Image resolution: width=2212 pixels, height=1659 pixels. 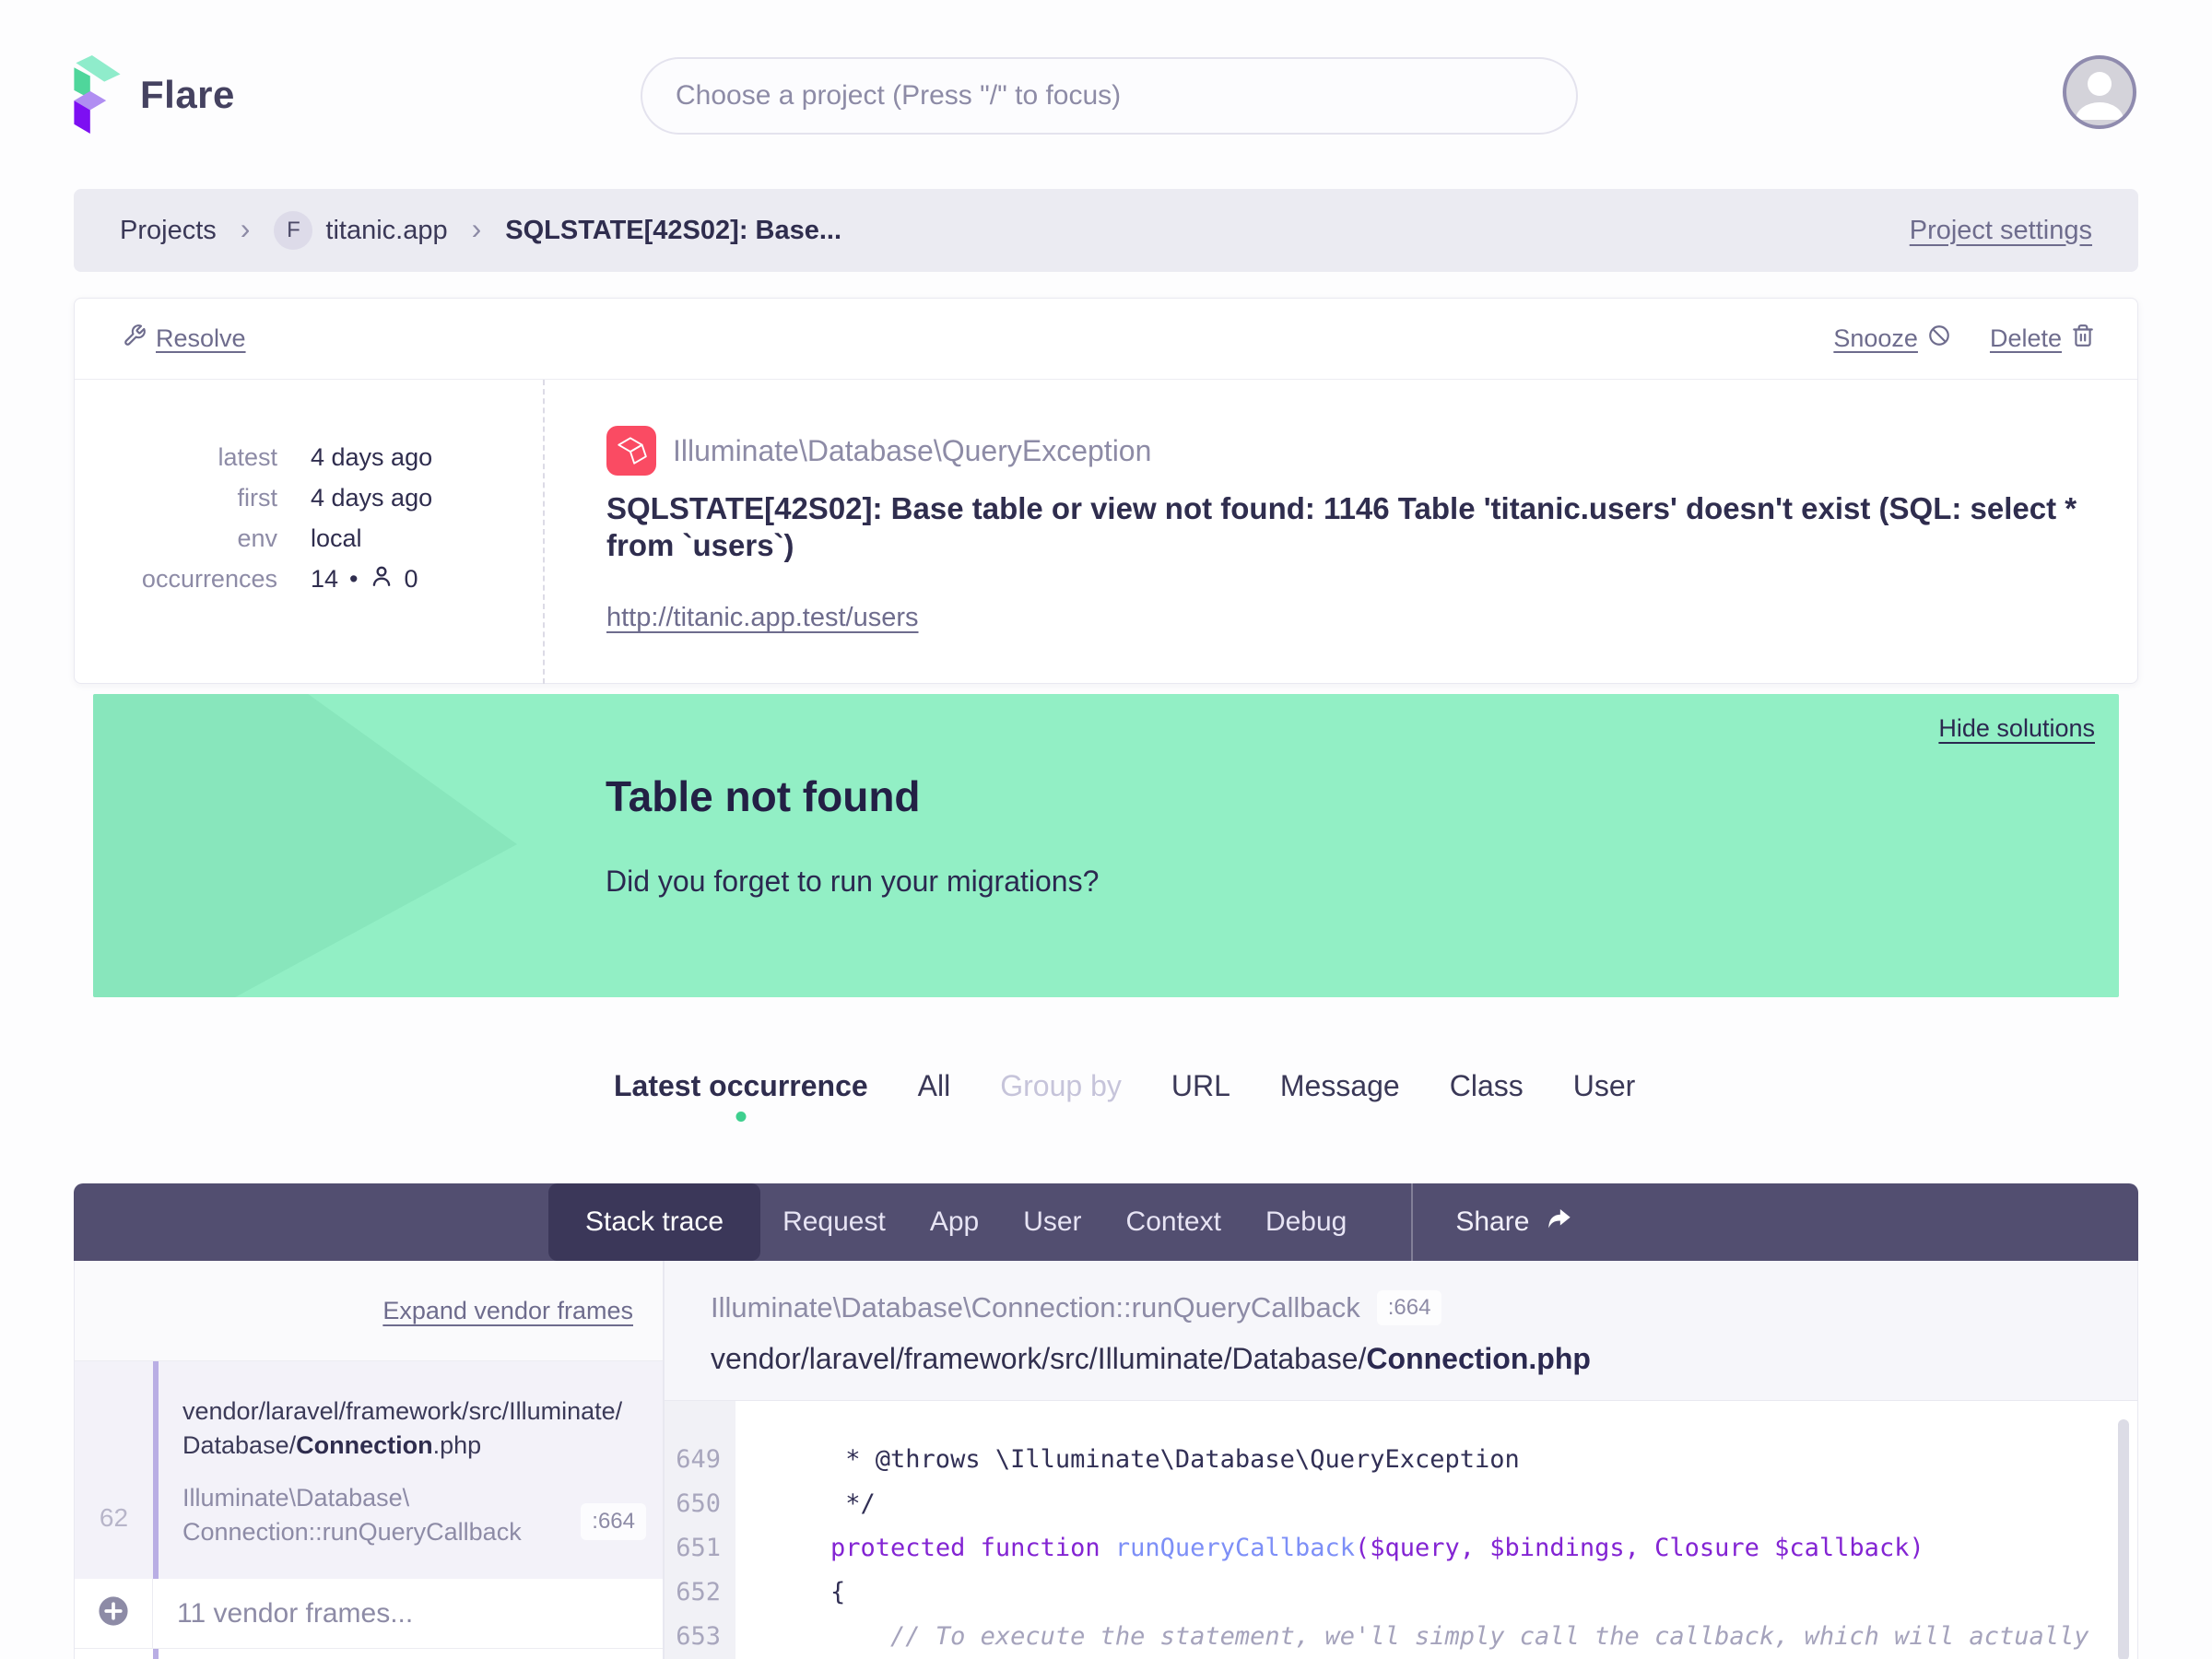 What do you see at coordinates (114, 1517) in the screenshot?
I see `frame-index: 62` at bounding box center [114, 1517].